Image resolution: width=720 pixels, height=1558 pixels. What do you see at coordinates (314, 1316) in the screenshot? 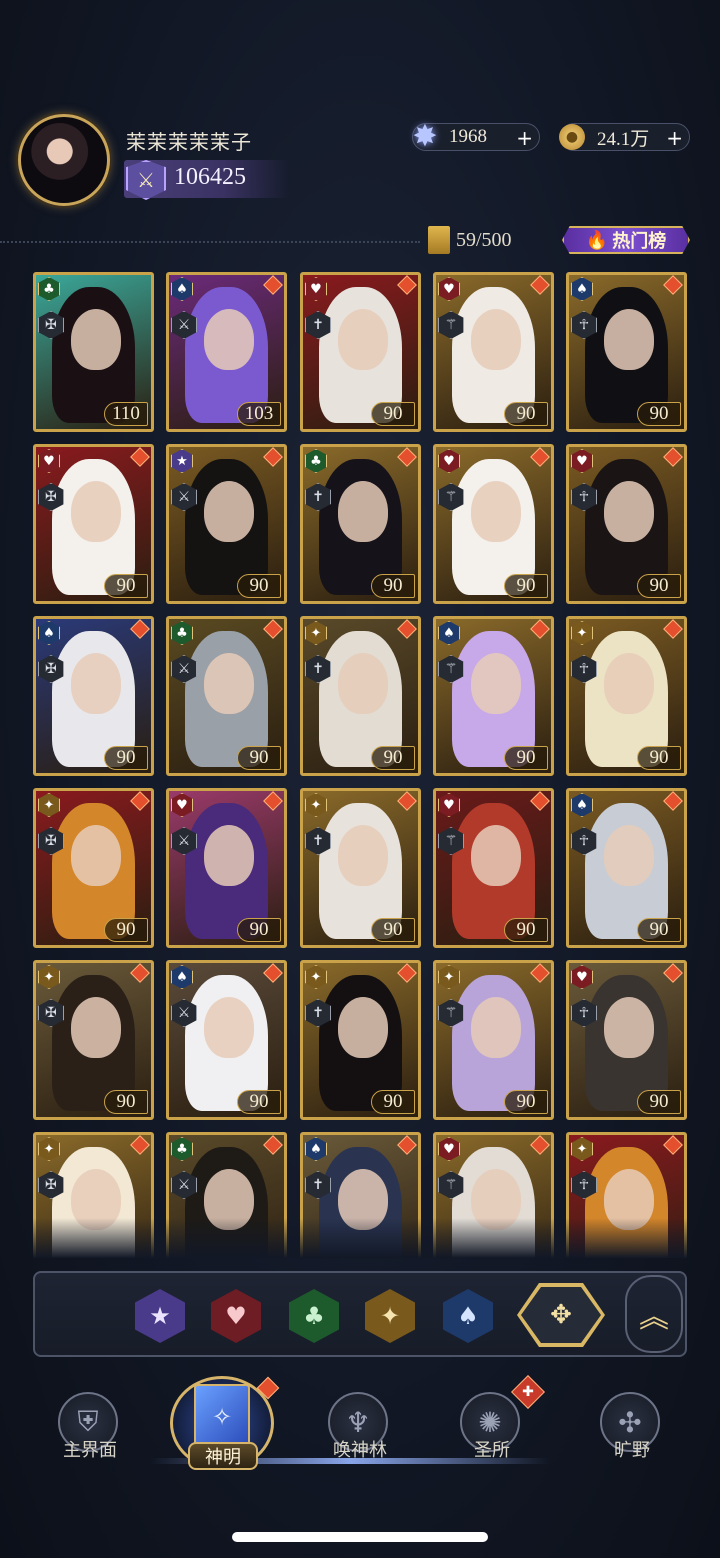
I see `filter-club-button: ♣` at bounding box center [314, 1316].